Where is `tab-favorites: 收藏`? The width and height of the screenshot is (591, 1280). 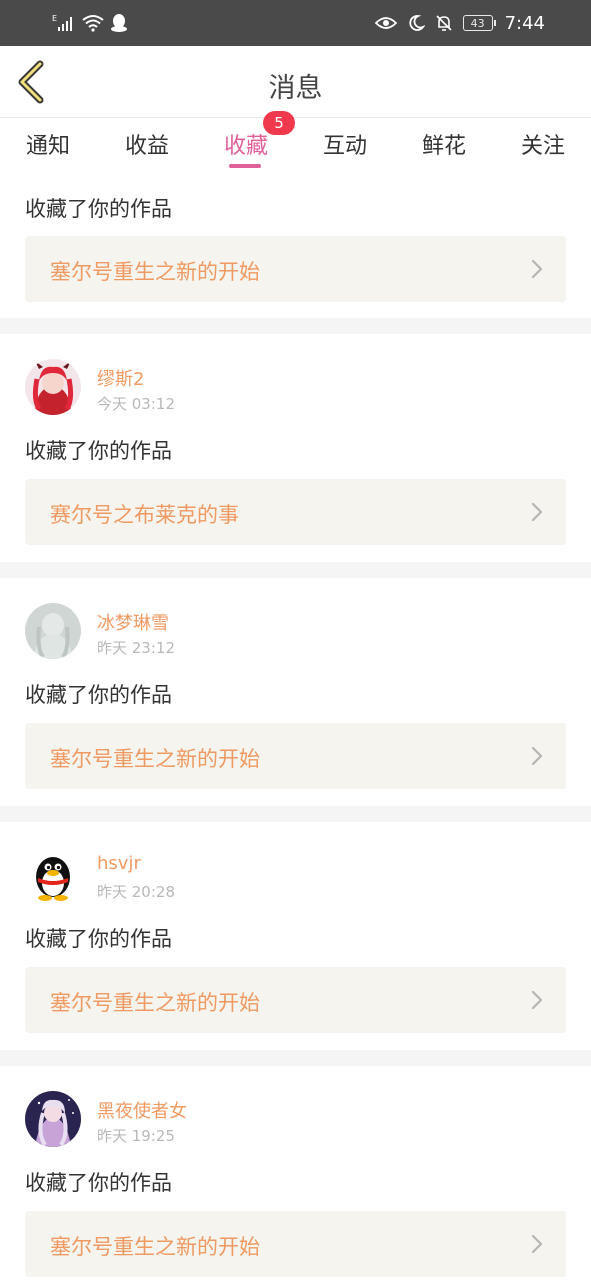 tab-favorites: 收藏 is located at coordinates (246, 148).